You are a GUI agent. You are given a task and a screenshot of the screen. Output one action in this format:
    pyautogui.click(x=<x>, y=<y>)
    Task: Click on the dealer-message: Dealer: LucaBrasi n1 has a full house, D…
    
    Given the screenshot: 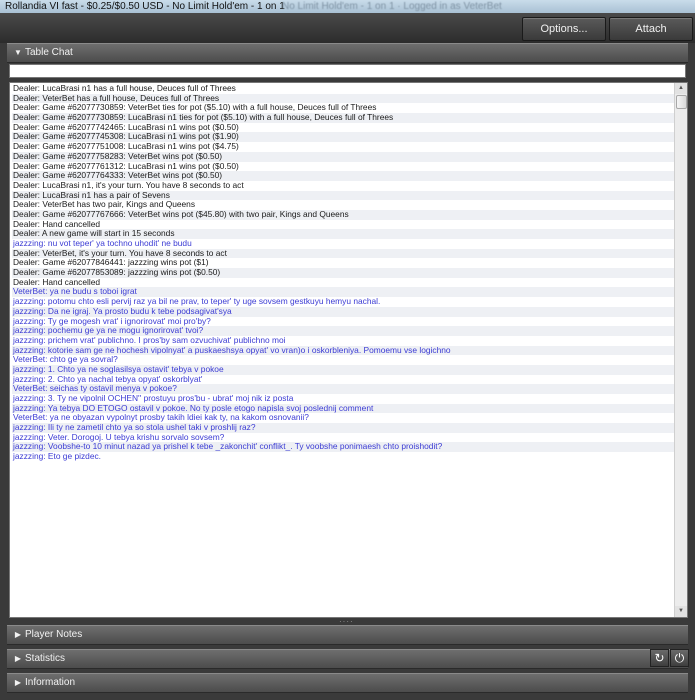 What is the action you would take?
    pyautogui.click(x=124, y=88)
    